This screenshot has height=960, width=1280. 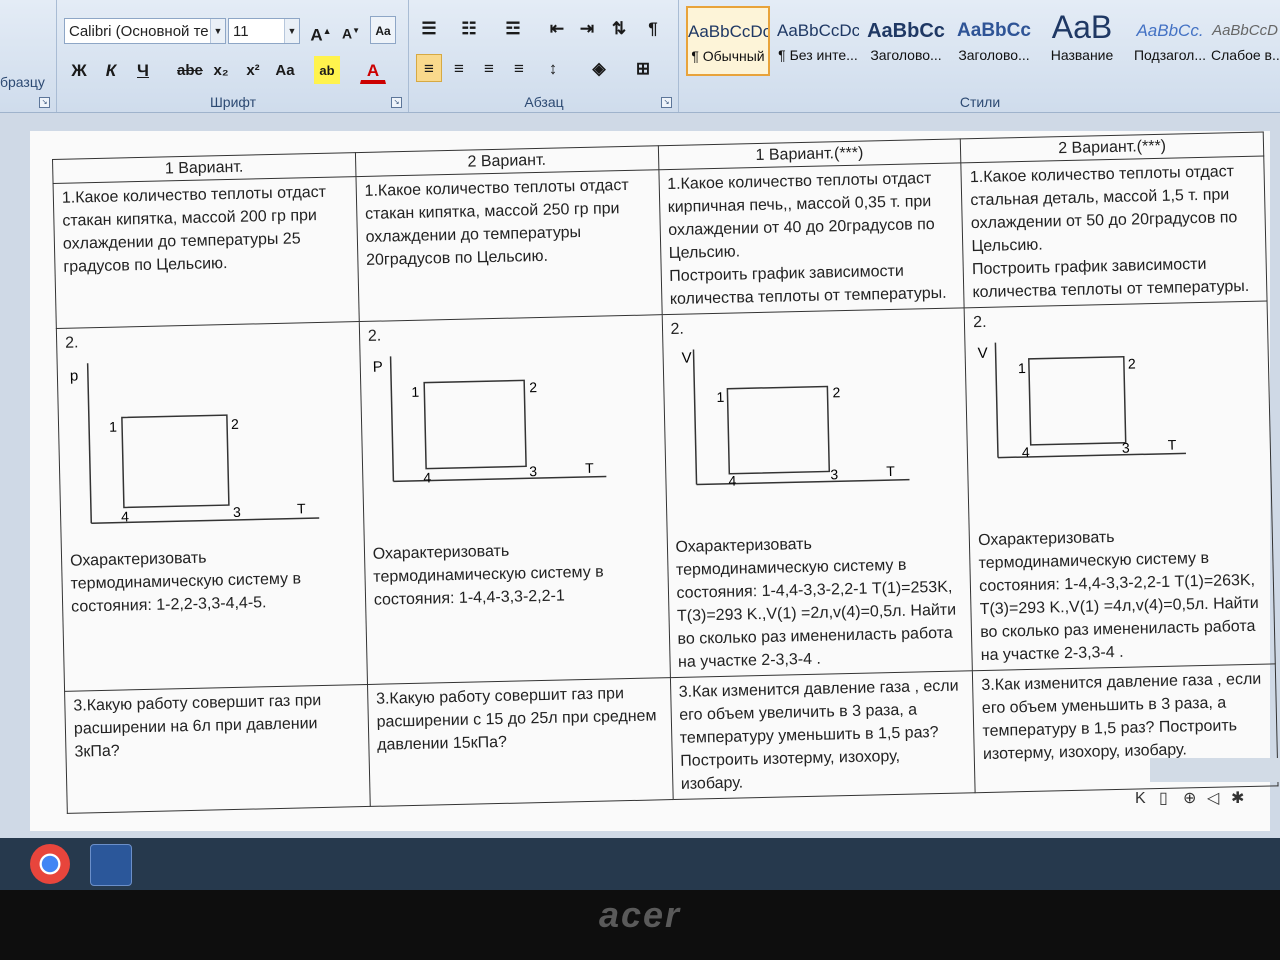 What do you see at coordinates (1240, 797) in the screenshot?
I see `settings-icon: ✱` at bounding box center [1240, 797].